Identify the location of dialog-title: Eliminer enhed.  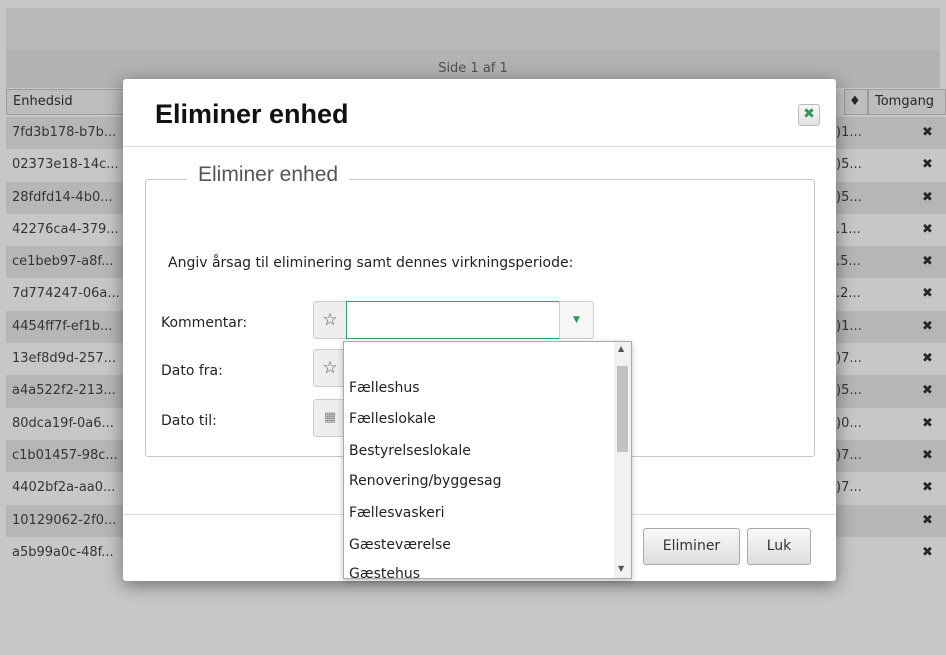
(252, 114).